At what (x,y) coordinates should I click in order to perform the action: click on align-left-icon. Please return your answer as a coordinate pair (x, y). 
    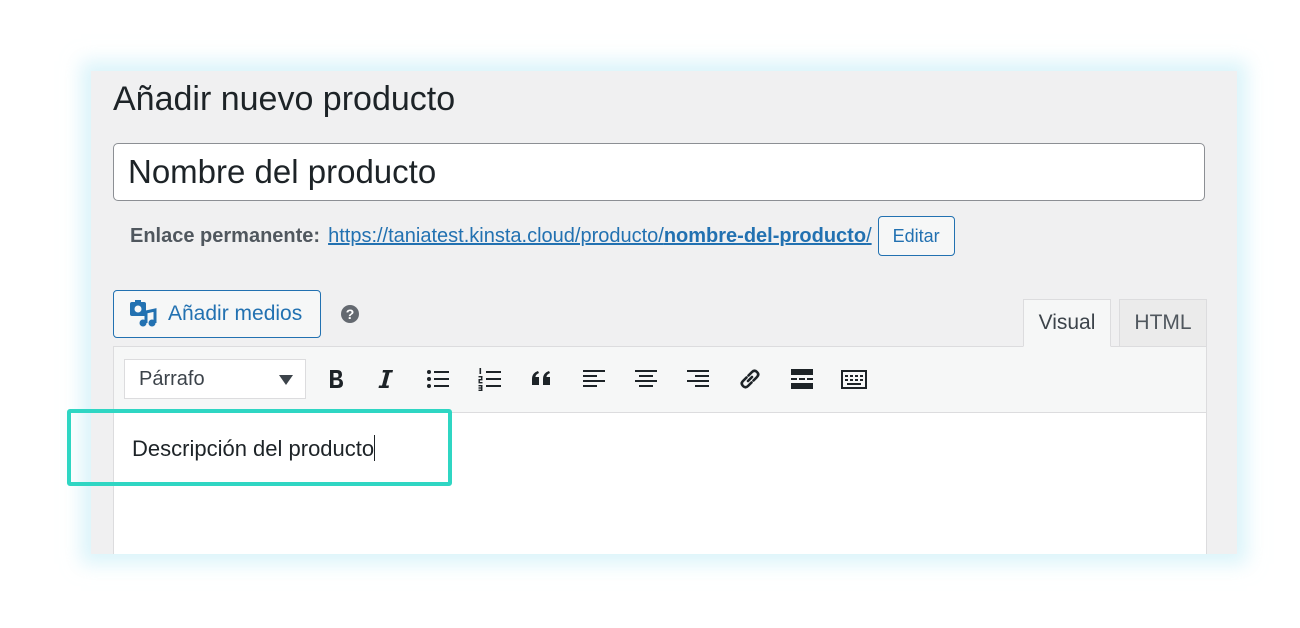
    Looking at the image, I should click on (594, 379).